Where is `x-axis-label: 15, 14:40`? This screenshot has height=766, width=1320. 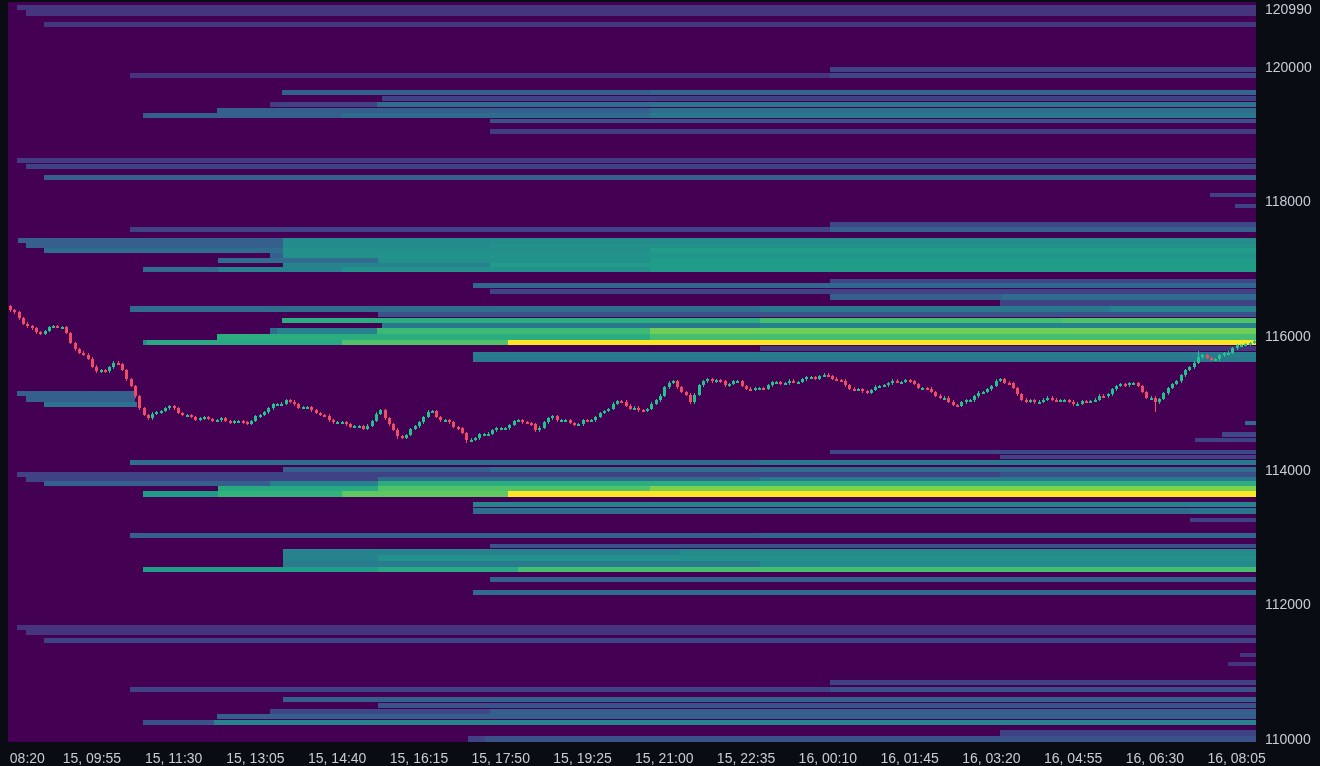 x-axis-label: 15, 14:40 is located at coordinates (337, 758).